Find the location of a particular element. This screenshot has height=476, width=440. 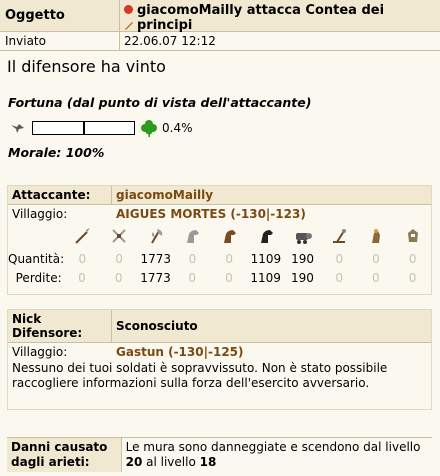

attacker-village-label: Villaggio: is located at coordinates (40, 214).